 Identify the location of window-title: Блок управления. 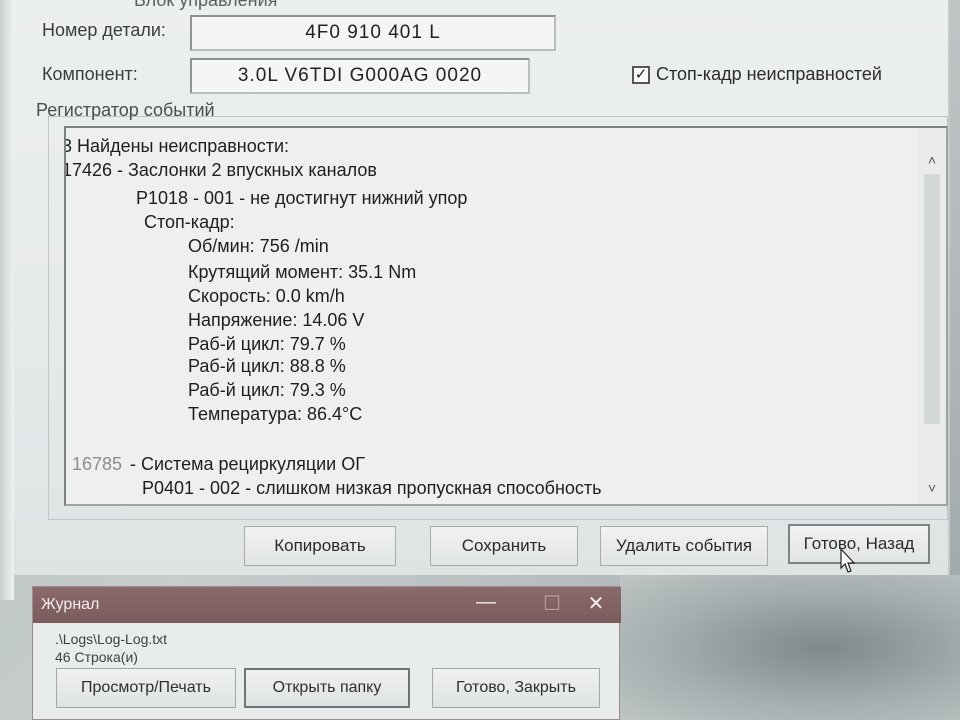
(206, 5).